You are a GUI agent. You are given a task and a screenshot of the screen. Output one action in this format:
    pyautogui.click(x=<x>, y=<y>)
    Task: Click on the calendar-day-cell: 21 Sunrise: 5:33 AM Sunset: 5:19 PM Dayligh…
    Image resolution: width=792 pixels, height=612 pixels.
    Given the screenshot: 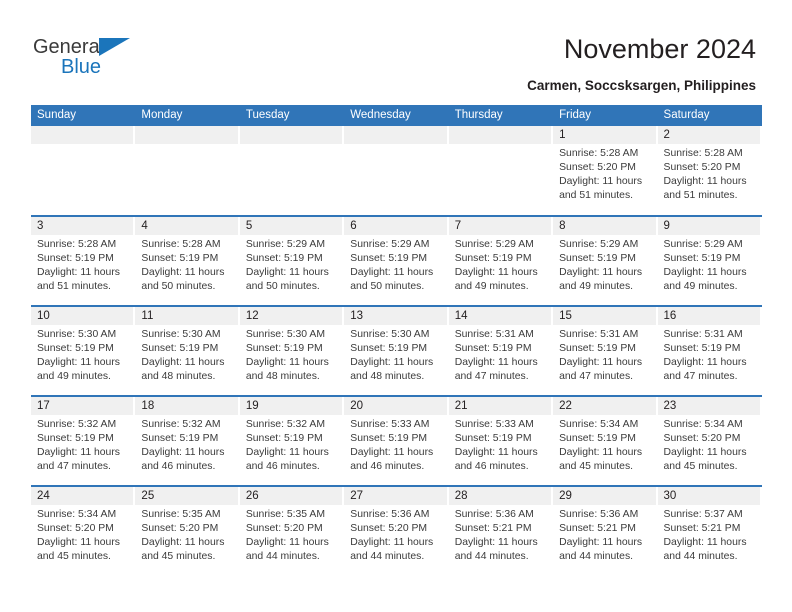 What is the action you would take?
    pyautogui.click(x=501, y=440)
    